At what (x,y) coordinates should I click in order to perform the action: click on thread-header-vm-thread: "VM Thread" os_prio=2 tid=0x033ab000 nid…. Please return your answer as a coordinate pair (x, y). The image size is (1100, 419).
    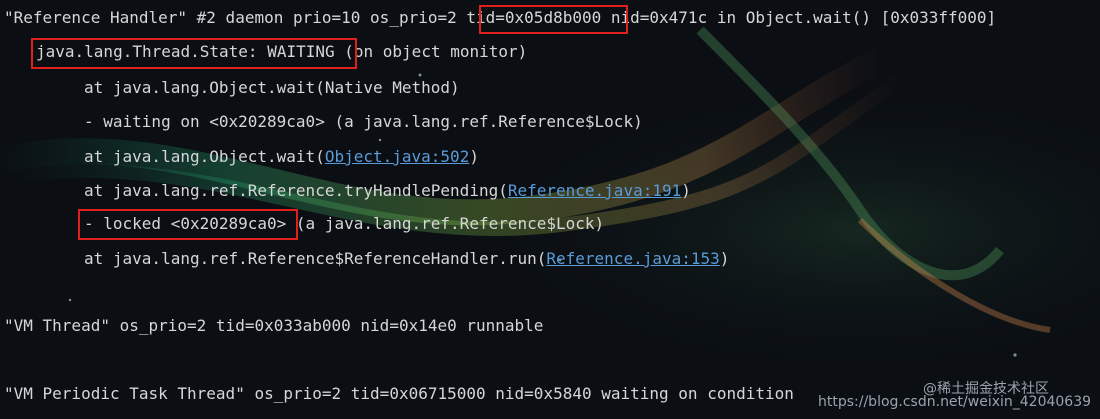
    Looking at the image, I should click on (274, 325).